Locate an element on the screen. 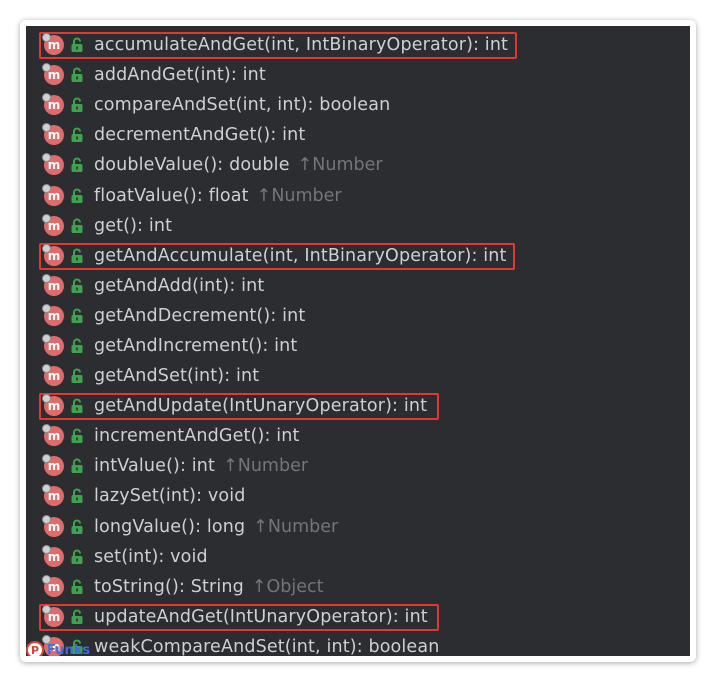  method-row: m set(int): void is located at coordinates (358, 557).